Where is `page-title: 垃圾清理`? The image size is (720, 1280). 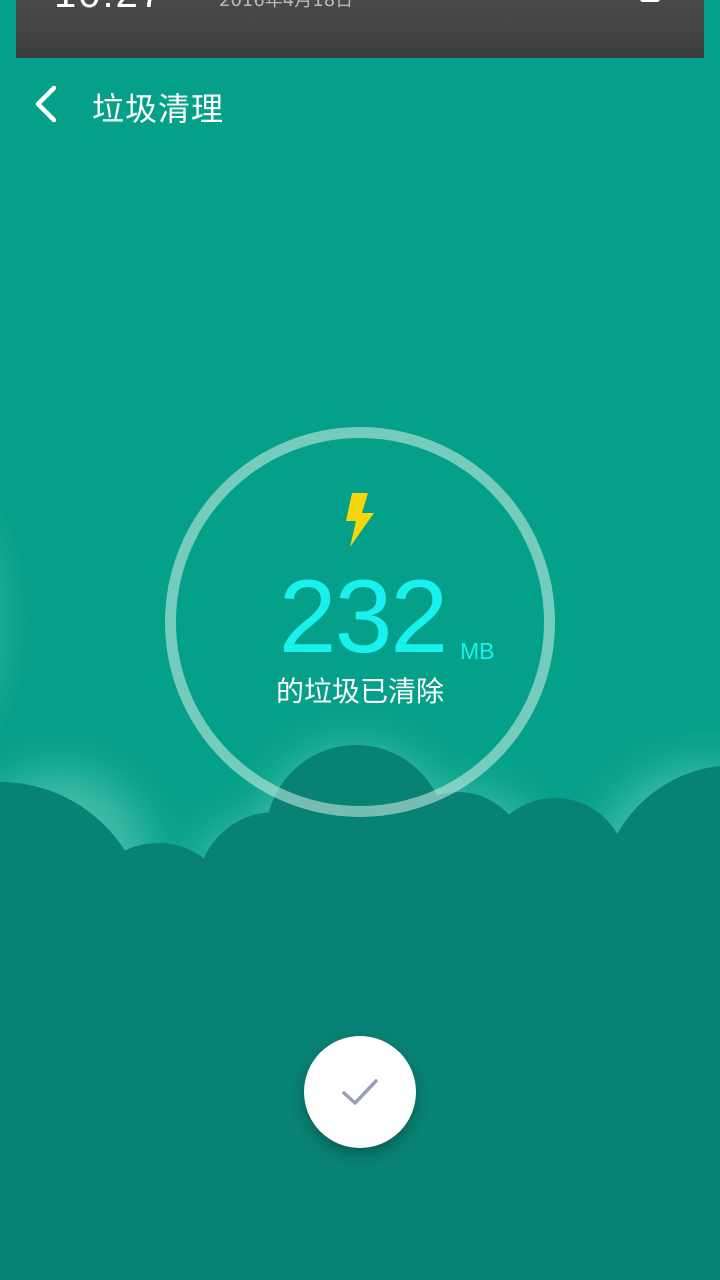
page-title: 垃圾清理 is located at coordinates (158, 109).